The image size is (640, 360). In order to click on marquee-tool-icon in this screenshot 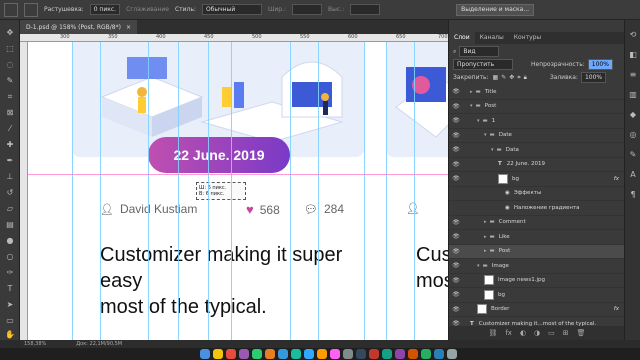, I will do `click(31, 9)`.